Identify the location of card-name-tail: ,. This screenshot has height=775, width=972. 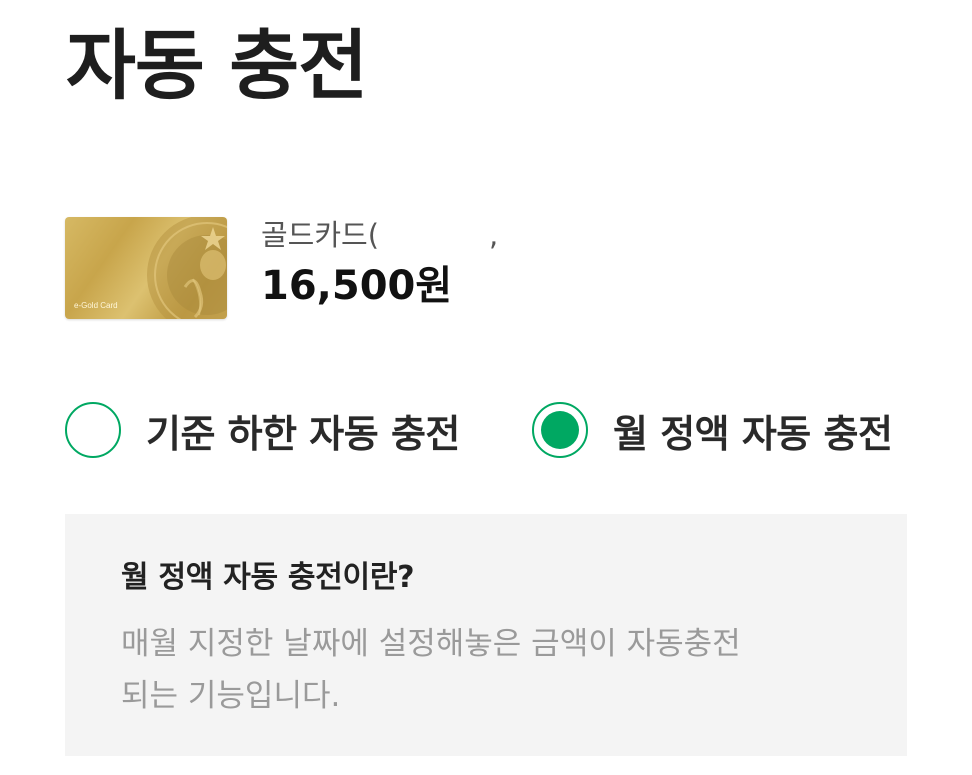
(494, 235).